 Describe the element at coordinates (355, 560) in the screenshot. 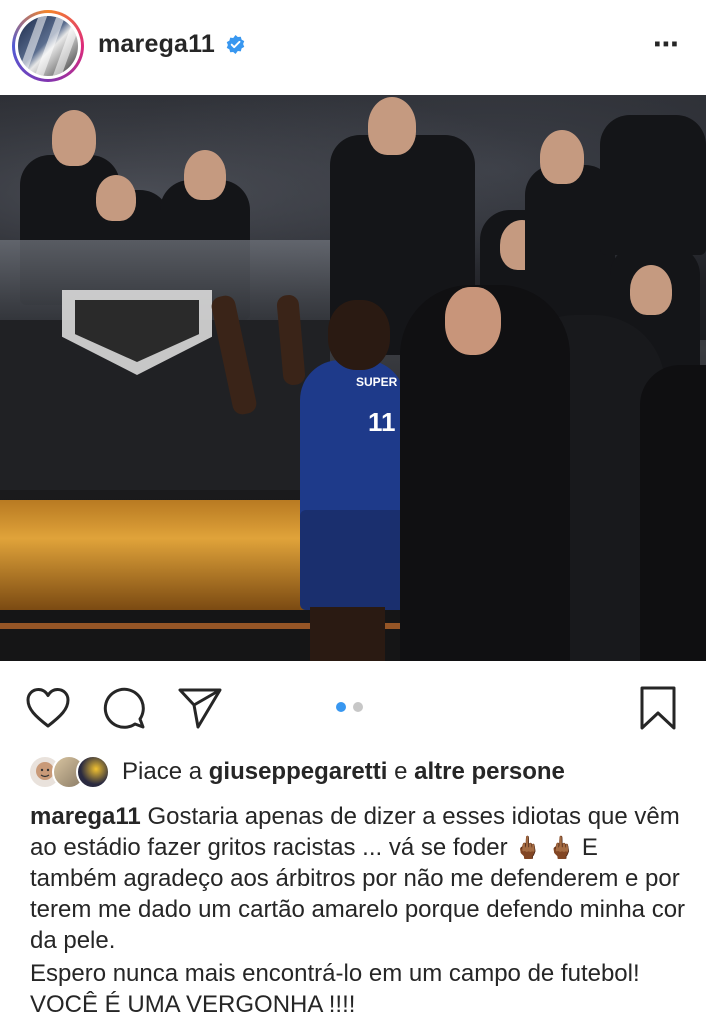

I see `player-shorts` at that location.